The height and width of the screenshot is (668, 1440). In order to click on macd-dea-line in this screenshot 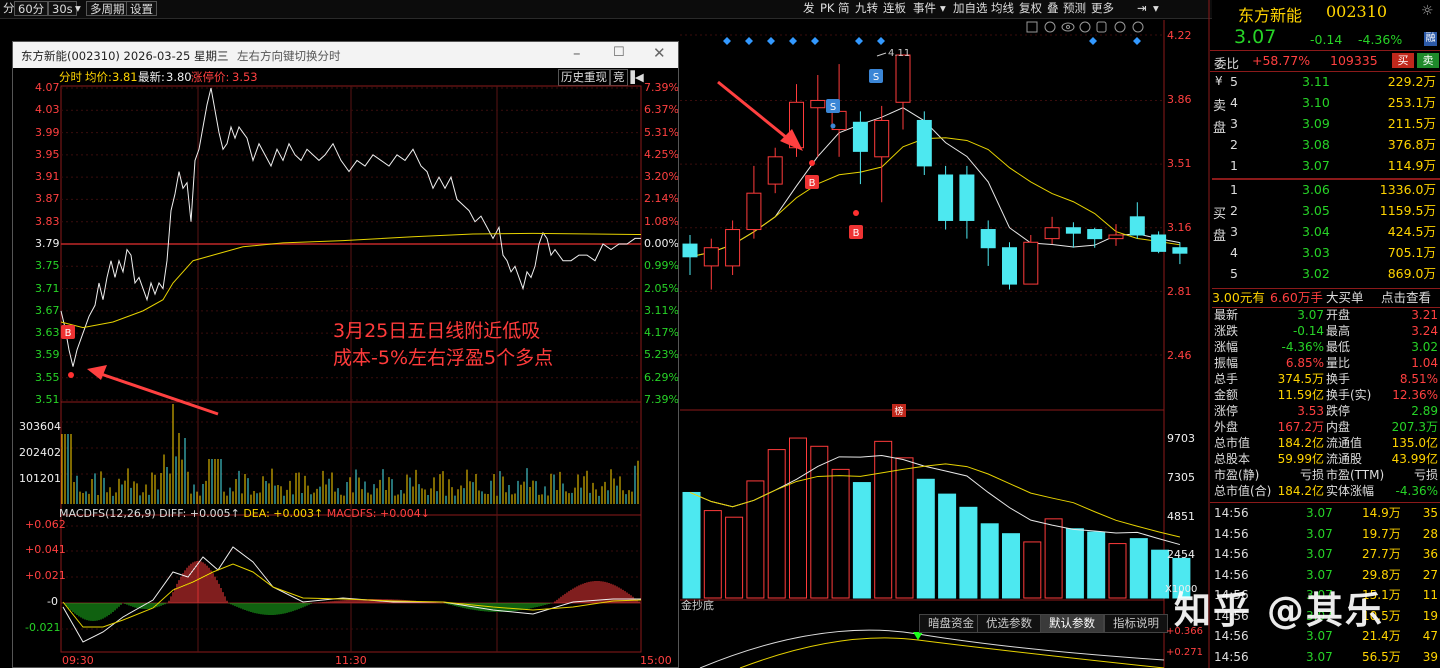, I will do `click(352, 595)`.